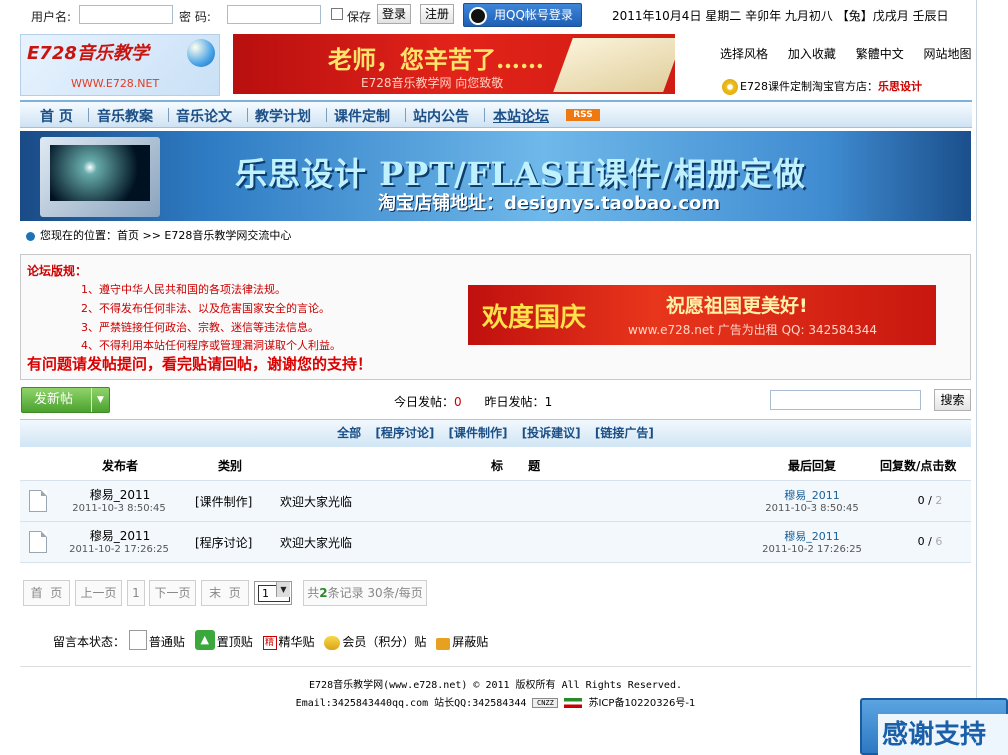  Describe the element at coordinates (737, 306) in the screenshot. I see `ad-right-text: 祝愿祖国更美好!` at that location.